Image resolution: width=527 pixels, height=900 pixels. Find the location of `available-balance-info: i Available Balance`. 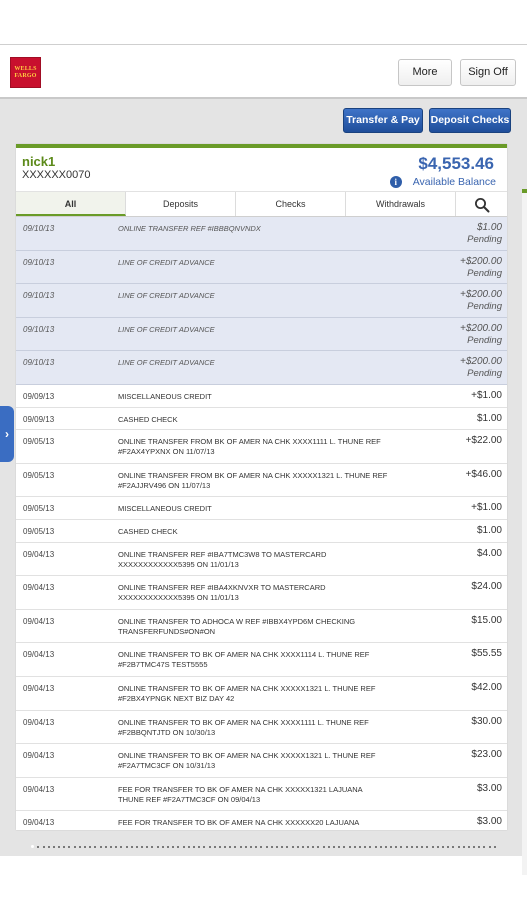

available-balance-info: i Available Balance is located at coordinates (442, 182).